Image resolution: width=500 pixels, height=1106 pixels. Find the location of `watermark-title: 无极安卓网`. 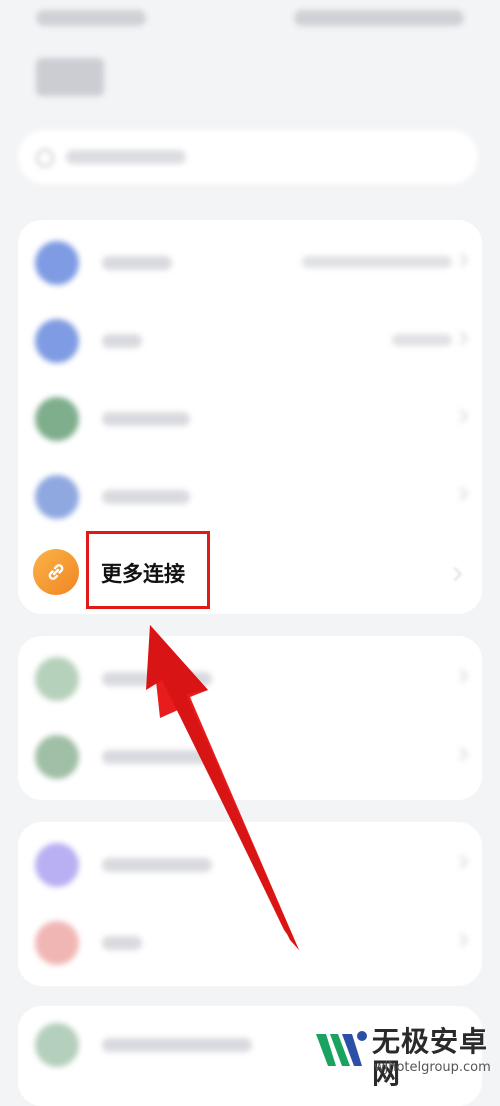

watermark-title: 无极安卓网 is located at coordinates (430, 1057).